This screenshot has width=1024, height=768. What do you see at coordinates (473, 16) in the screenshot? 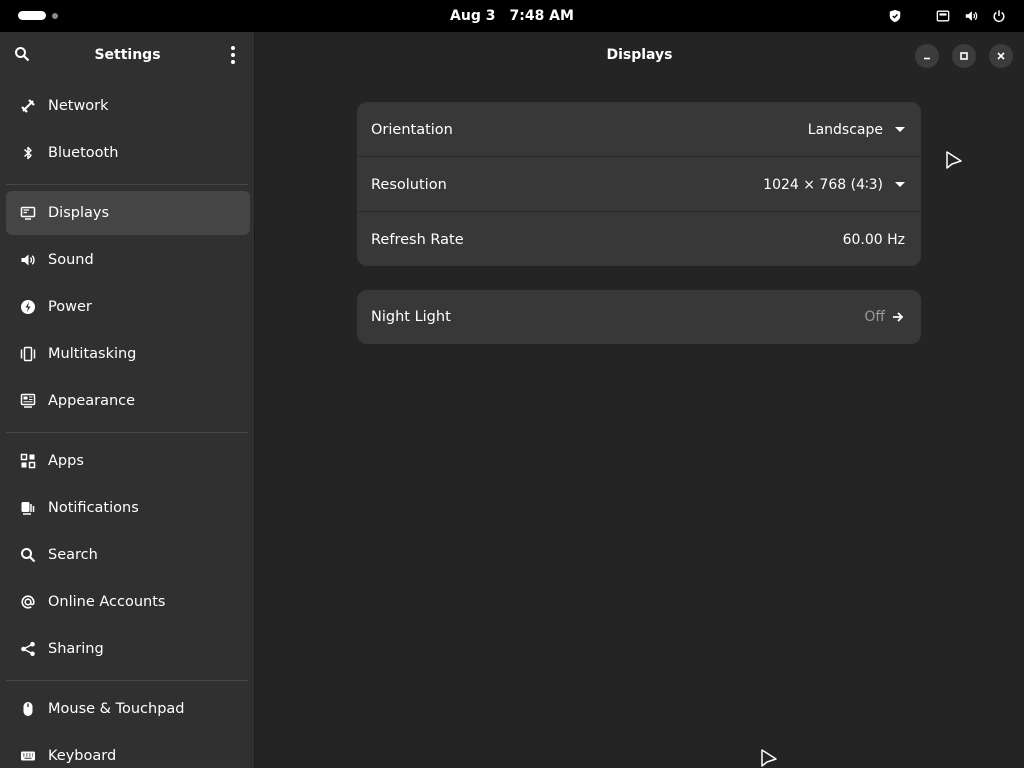
I see `clock-date: Aug 3` at bounding box center [473, 16].